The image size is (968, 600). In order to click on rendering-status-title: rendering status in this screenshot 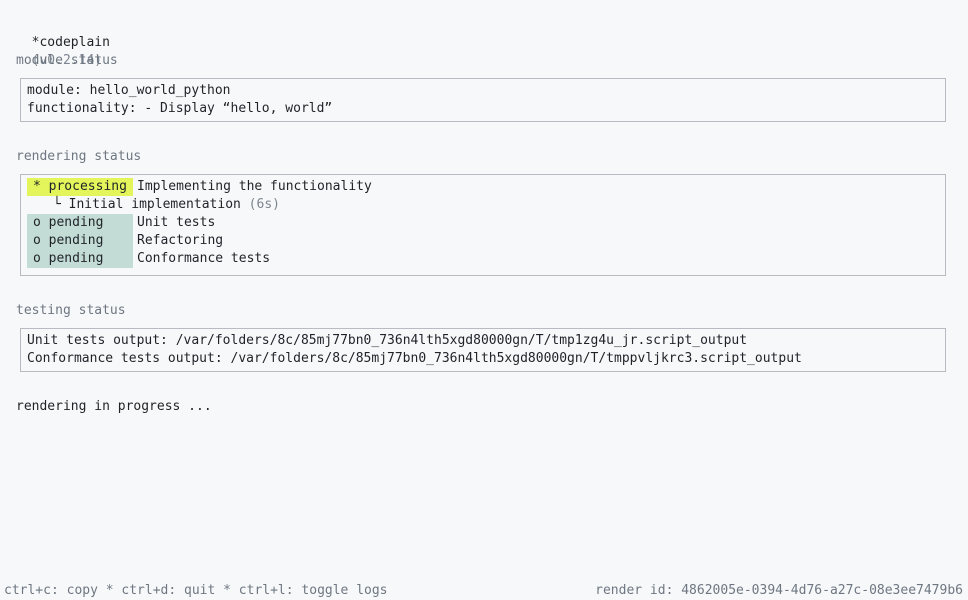, I will do `click(79, 156)`.